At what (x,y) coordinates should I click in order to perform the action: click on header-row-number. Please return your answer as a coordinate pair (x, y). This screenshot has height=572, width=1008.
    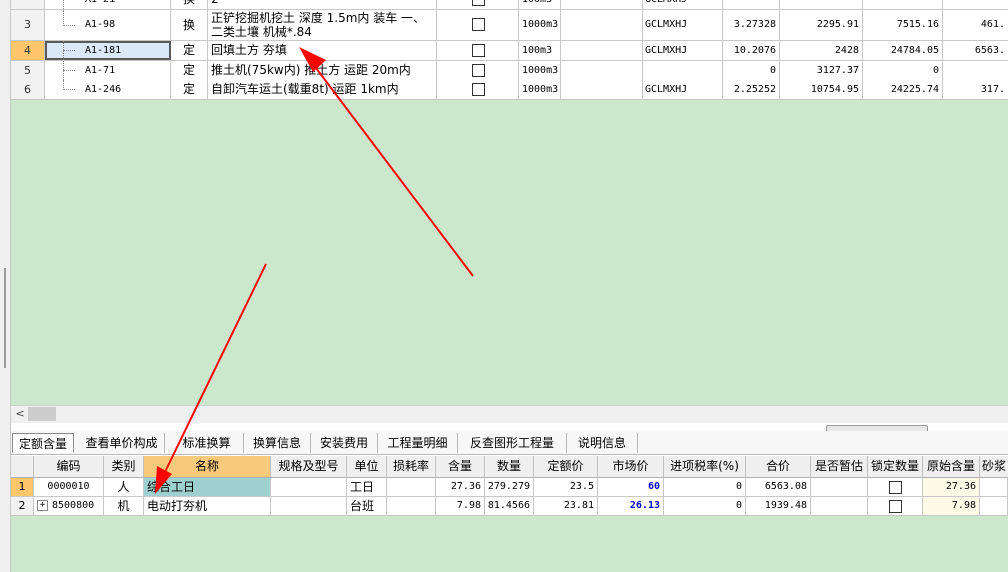
    Looking at the image, I should click on (22, 466).